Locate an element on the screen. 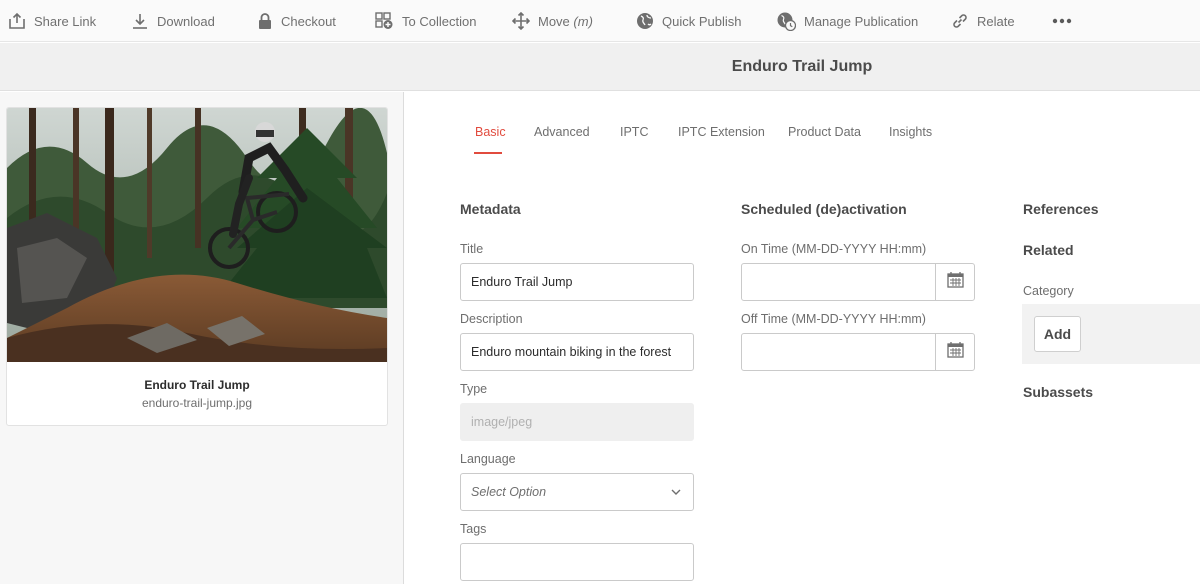 This screenshot has width=1200, height=584. language-label: Language is located at coordinates (488, 459).